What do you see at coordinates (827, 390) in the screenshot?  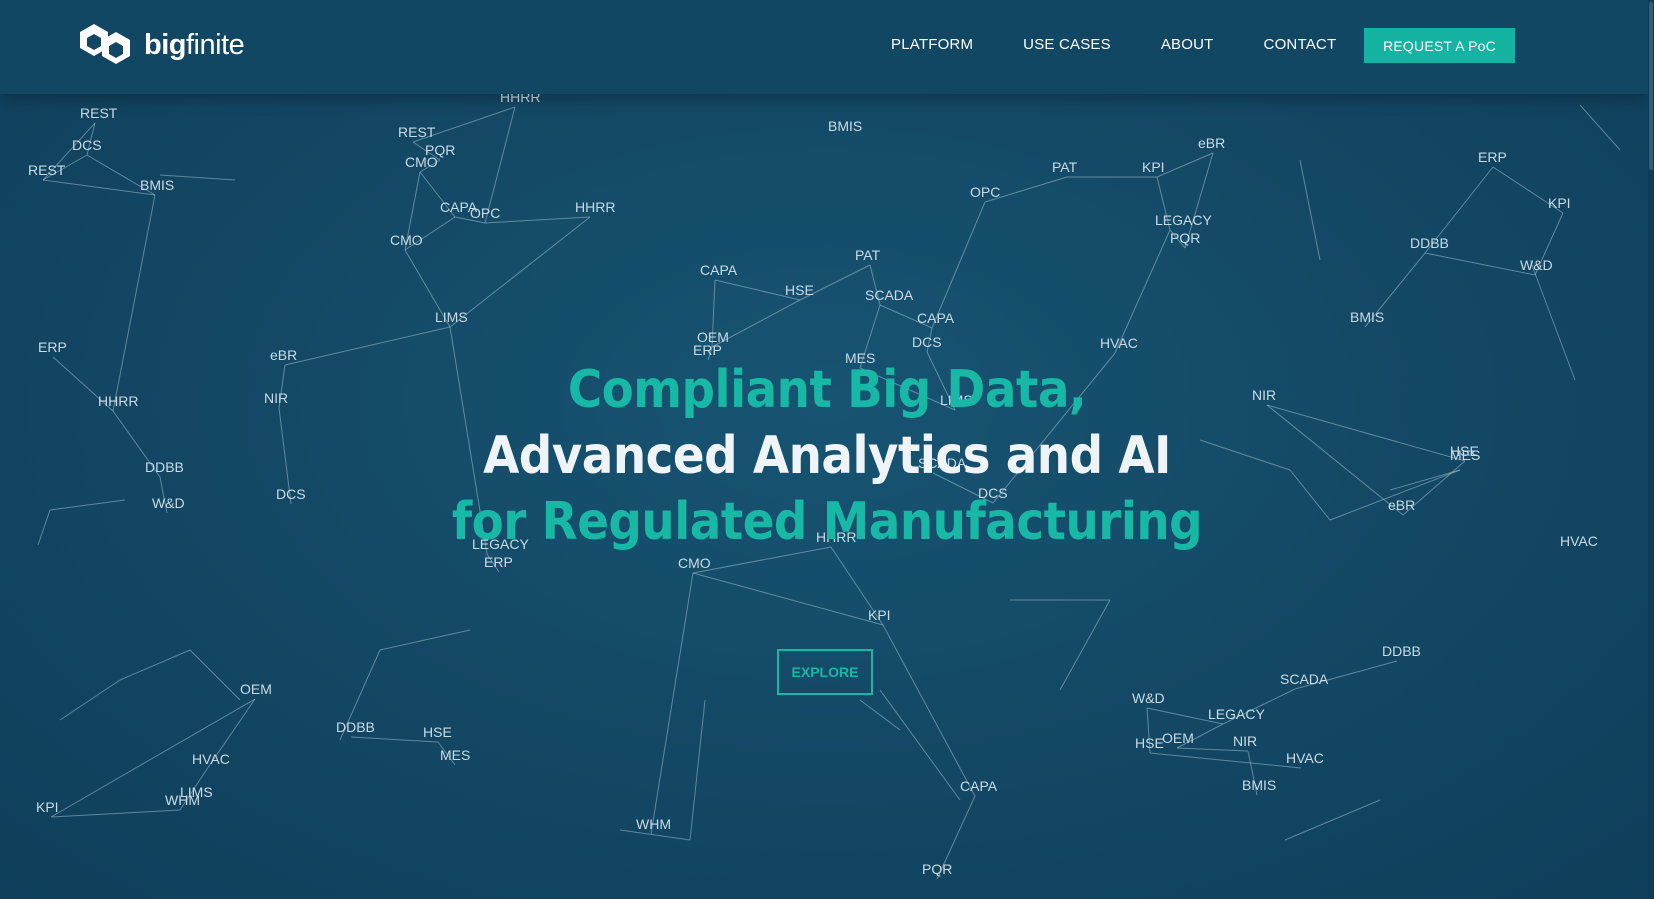 I see `hero-title-line-1: Compliant Big Data,` at bounding box center [827, 390].